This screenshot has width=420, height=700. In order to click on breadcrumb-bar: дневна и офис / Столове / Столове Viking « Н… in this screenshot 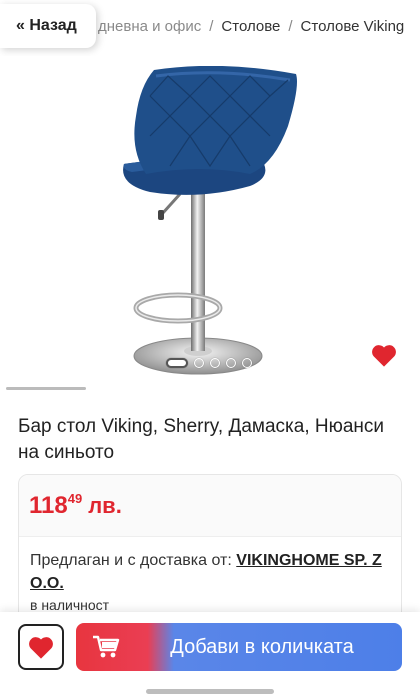, I will do `click(210, 28)`.